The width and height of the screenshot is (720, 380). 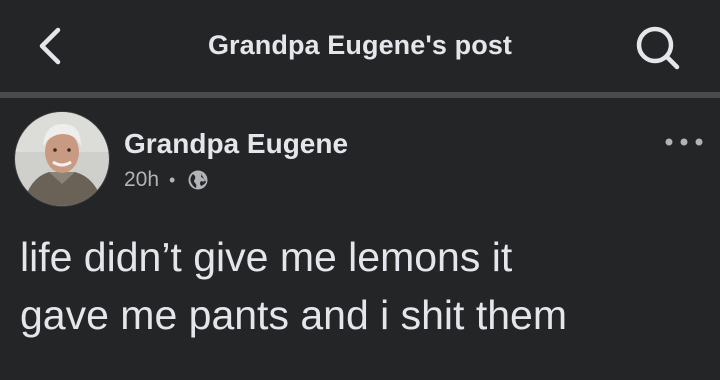 I want to click on avatar-image, so click(x=62, y=159).